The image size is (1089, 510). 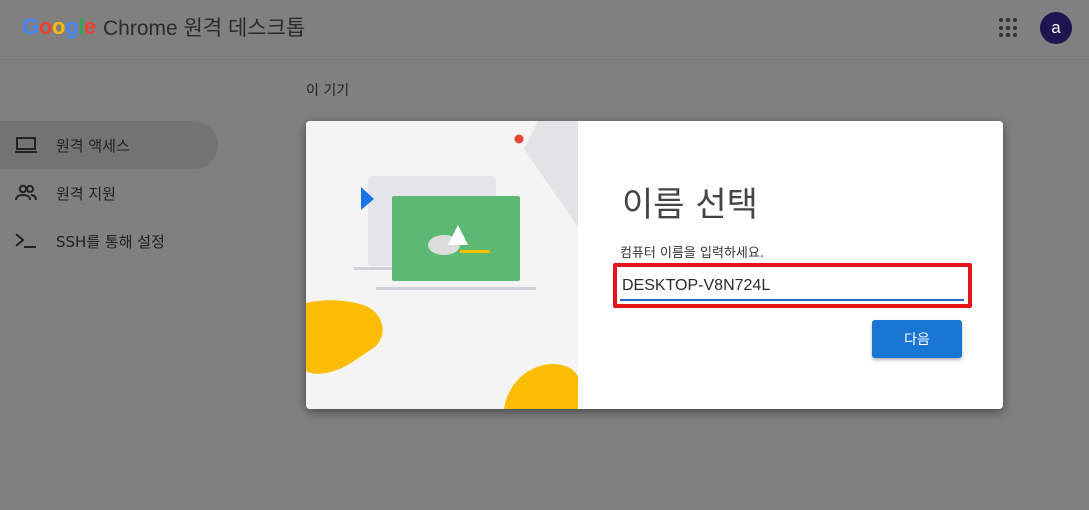 I want to click on sidebar-item-ssh-setup: SSH를 통해 설정, so click(x=109, y=241).